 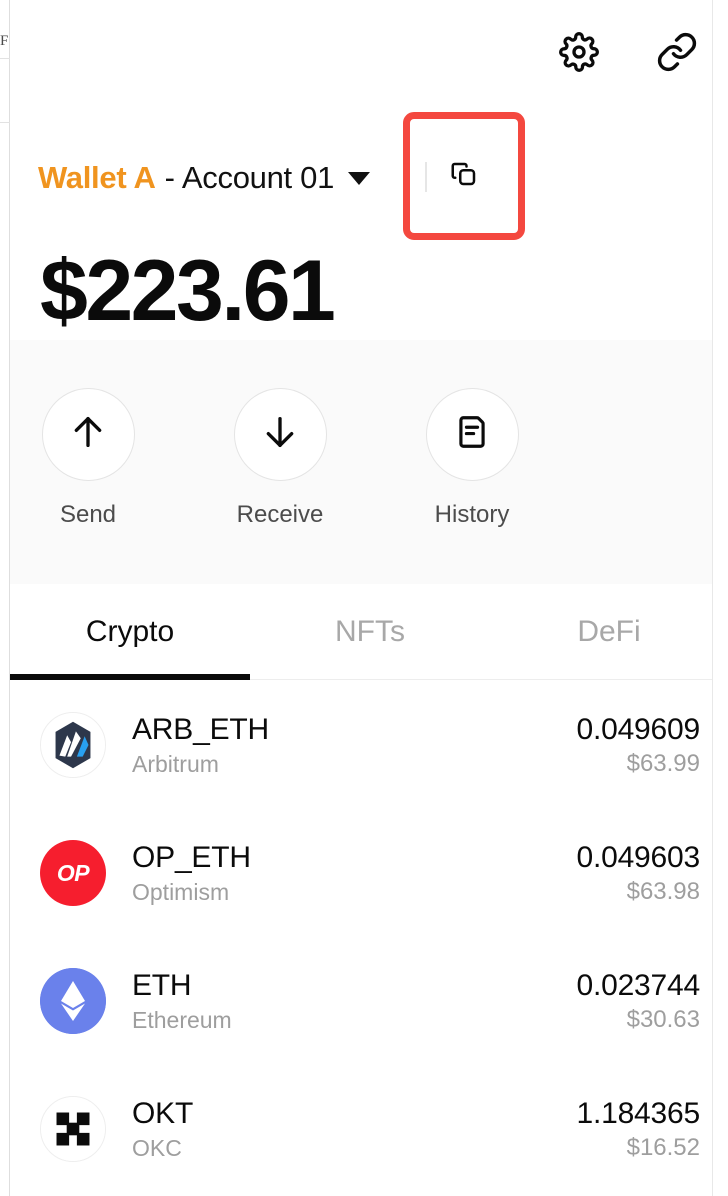 I want to click on background-page-sliver: F, so click(x=5, y=598).